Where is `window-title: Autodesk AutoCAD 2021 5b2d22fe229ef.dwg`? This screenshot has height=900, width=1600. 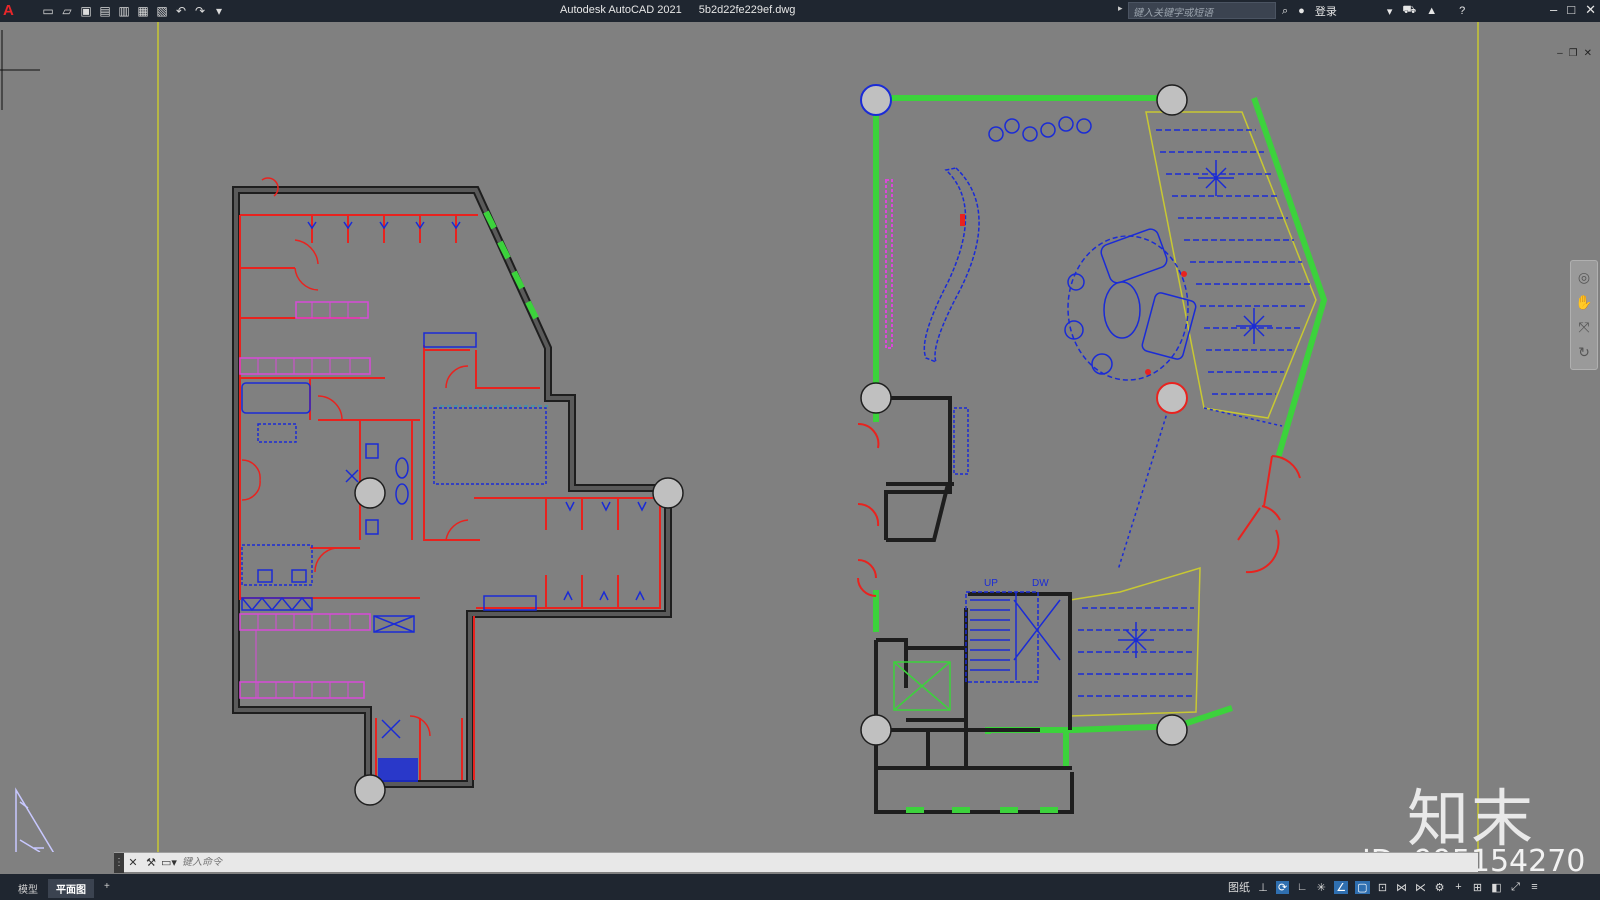 window-title: Autodesk AutoCAD 2021 5b2d22fe229ef.dwg is located at coordinates (677, 10).